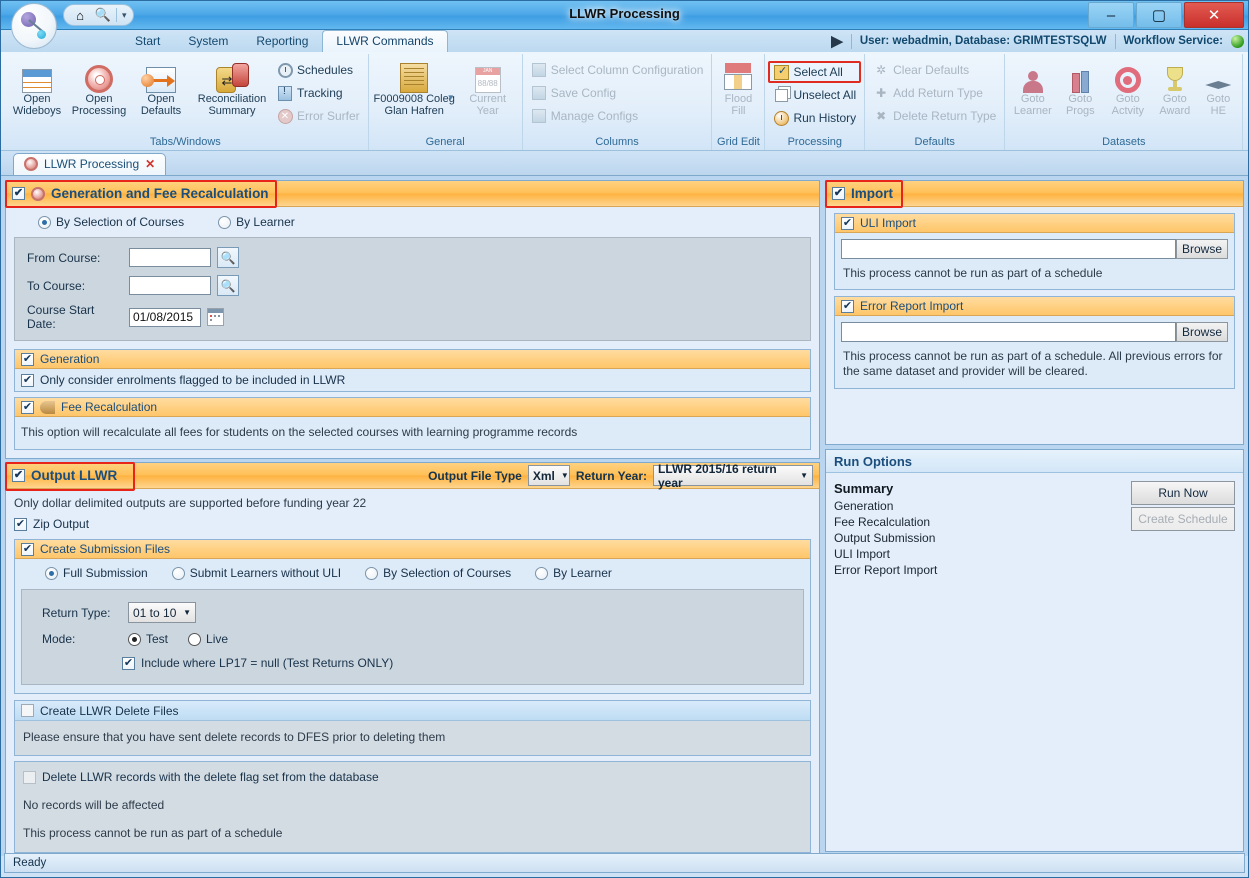 The image size is (1249, 878). I want to click on generation-mode-radios: By Selection of Courses By Learner, so click(412, 225).